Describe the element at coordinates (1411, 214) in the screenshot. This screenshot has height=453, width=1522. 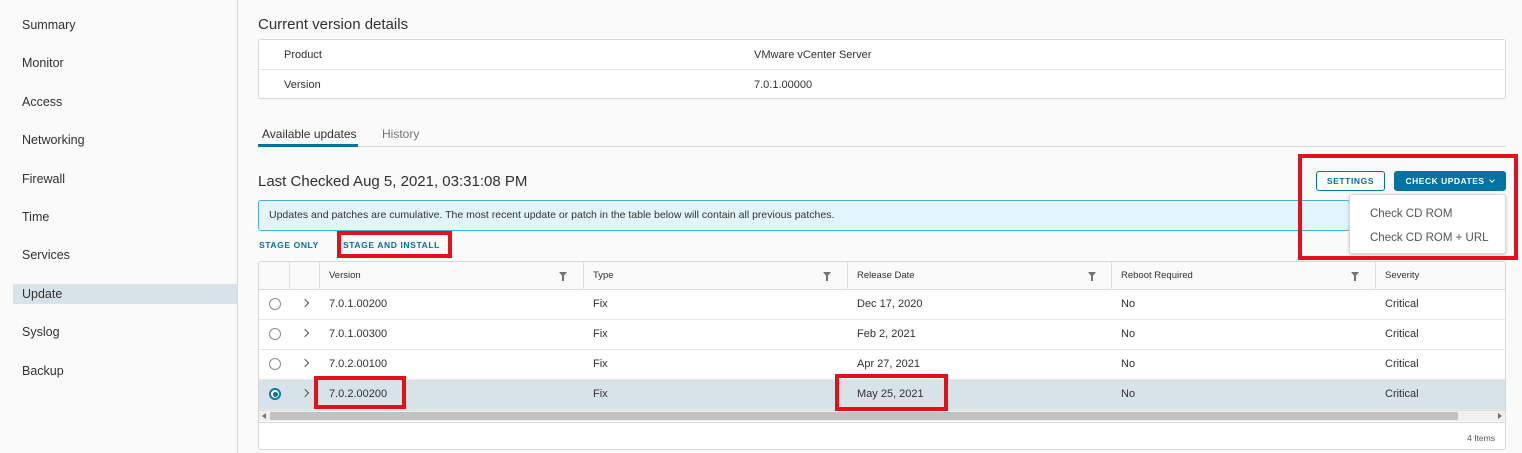
I see `dropdown-item-check-cd-rom: Check CD ROM` at that location.